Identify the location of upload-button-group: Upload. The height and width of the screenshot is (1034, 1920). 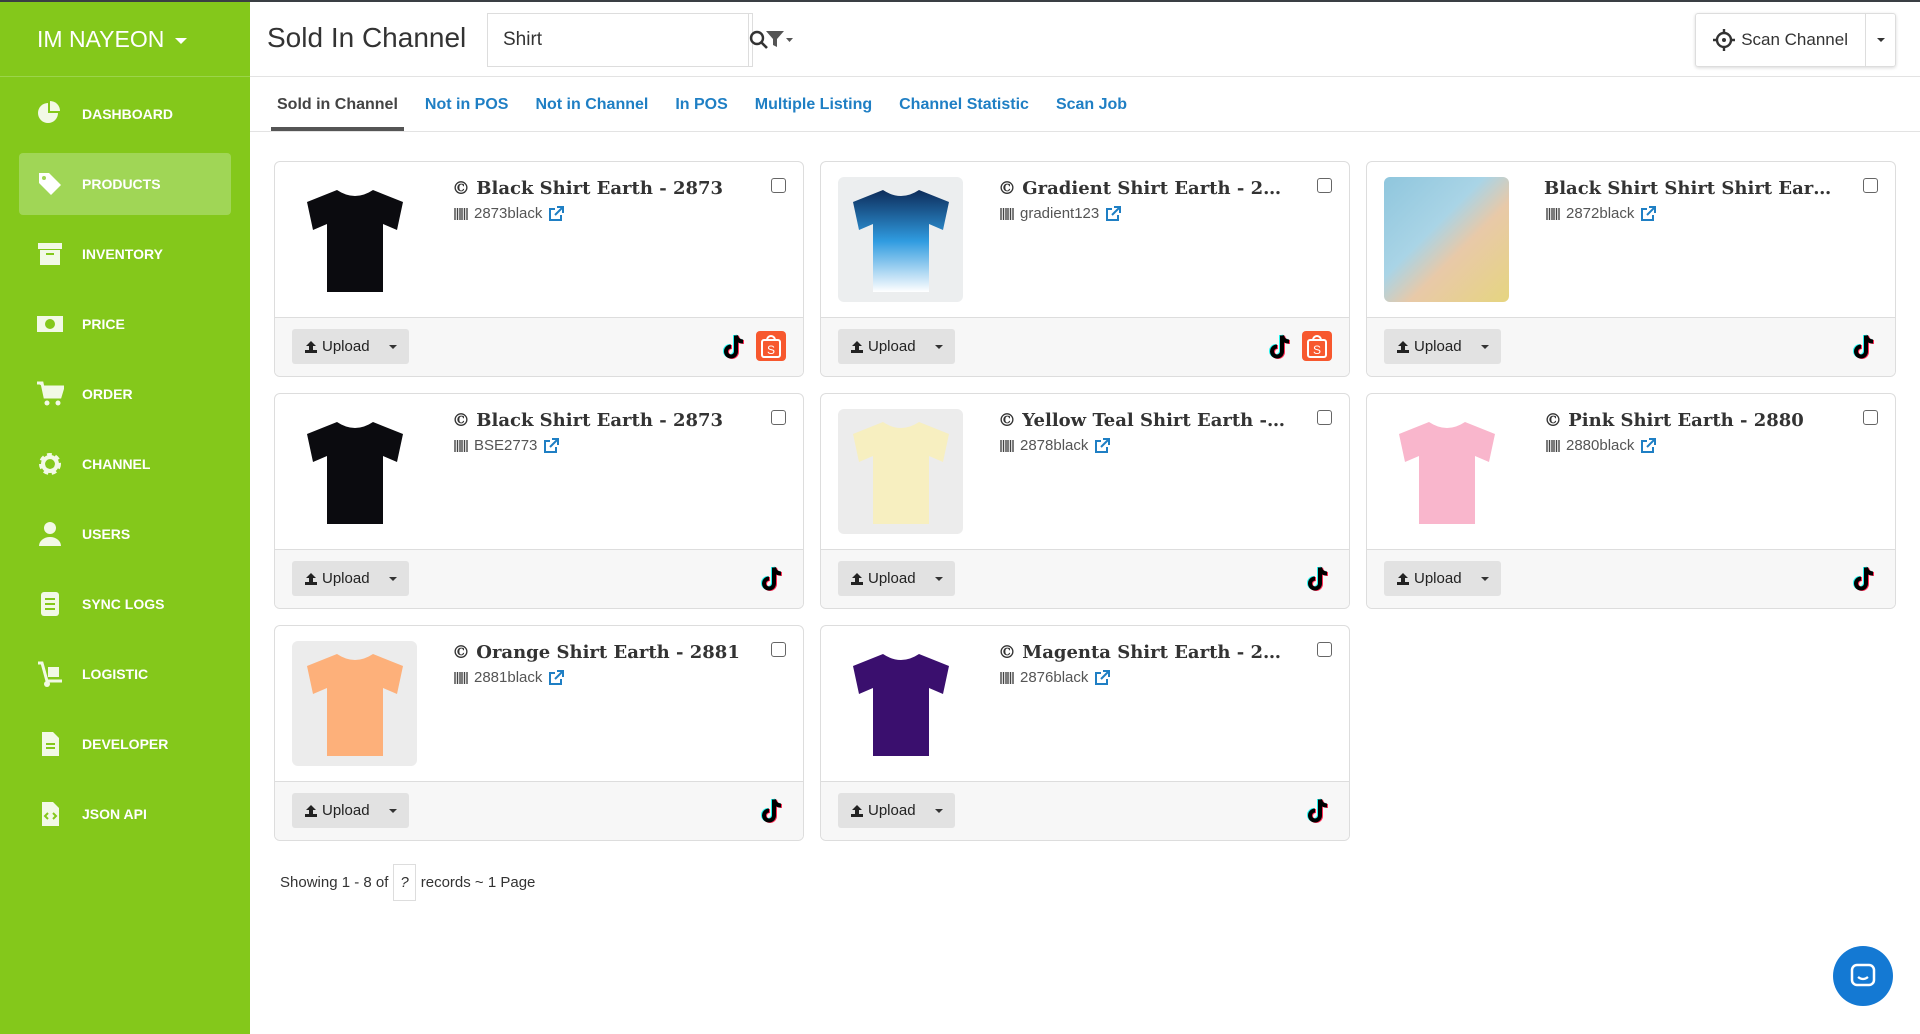
(896, 810).